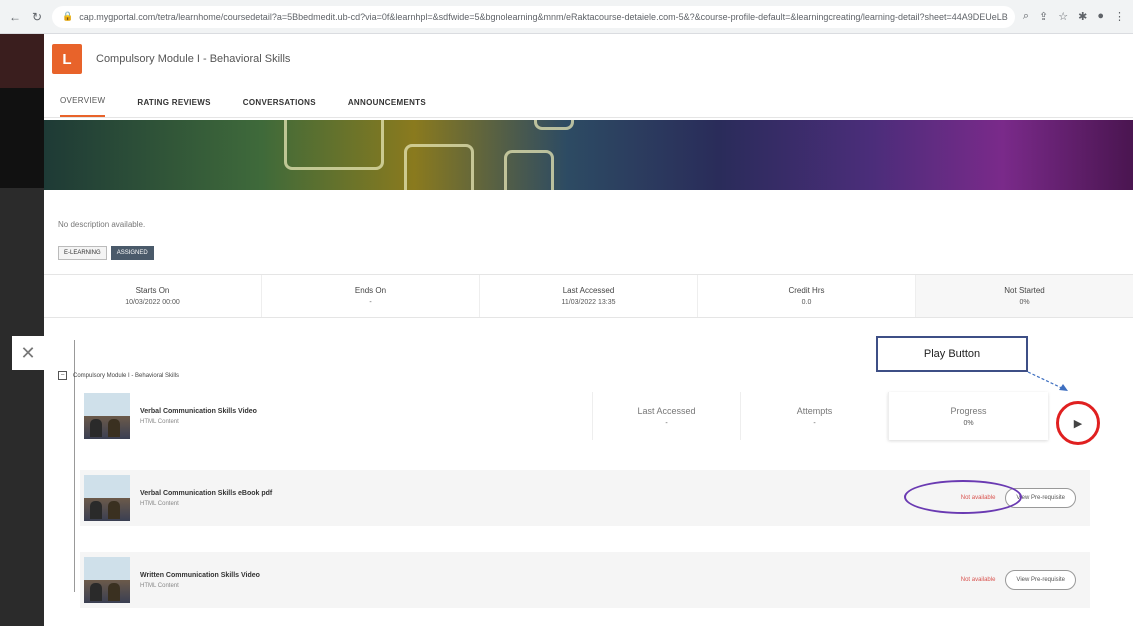 This screenshot has width=1133, height=626. Describe the element at coordinates (1119, 16) in the screenshot. I see `menu-icon: ⋮` at that location.